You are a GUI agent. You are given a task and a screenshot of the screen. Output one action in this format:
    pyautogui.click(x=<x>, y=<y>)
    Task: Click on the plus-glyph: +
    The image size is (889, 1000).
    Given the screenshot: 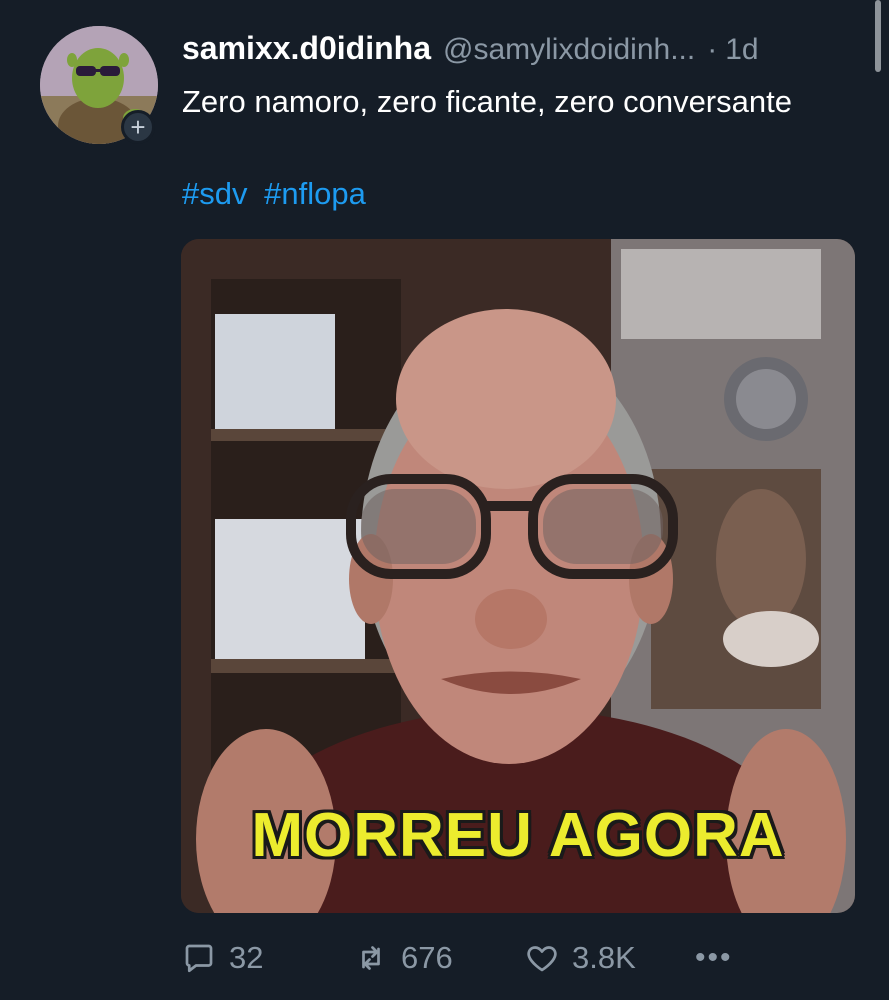 What is the action you would take?
    pyautogui.click(x=138, y=127)
    